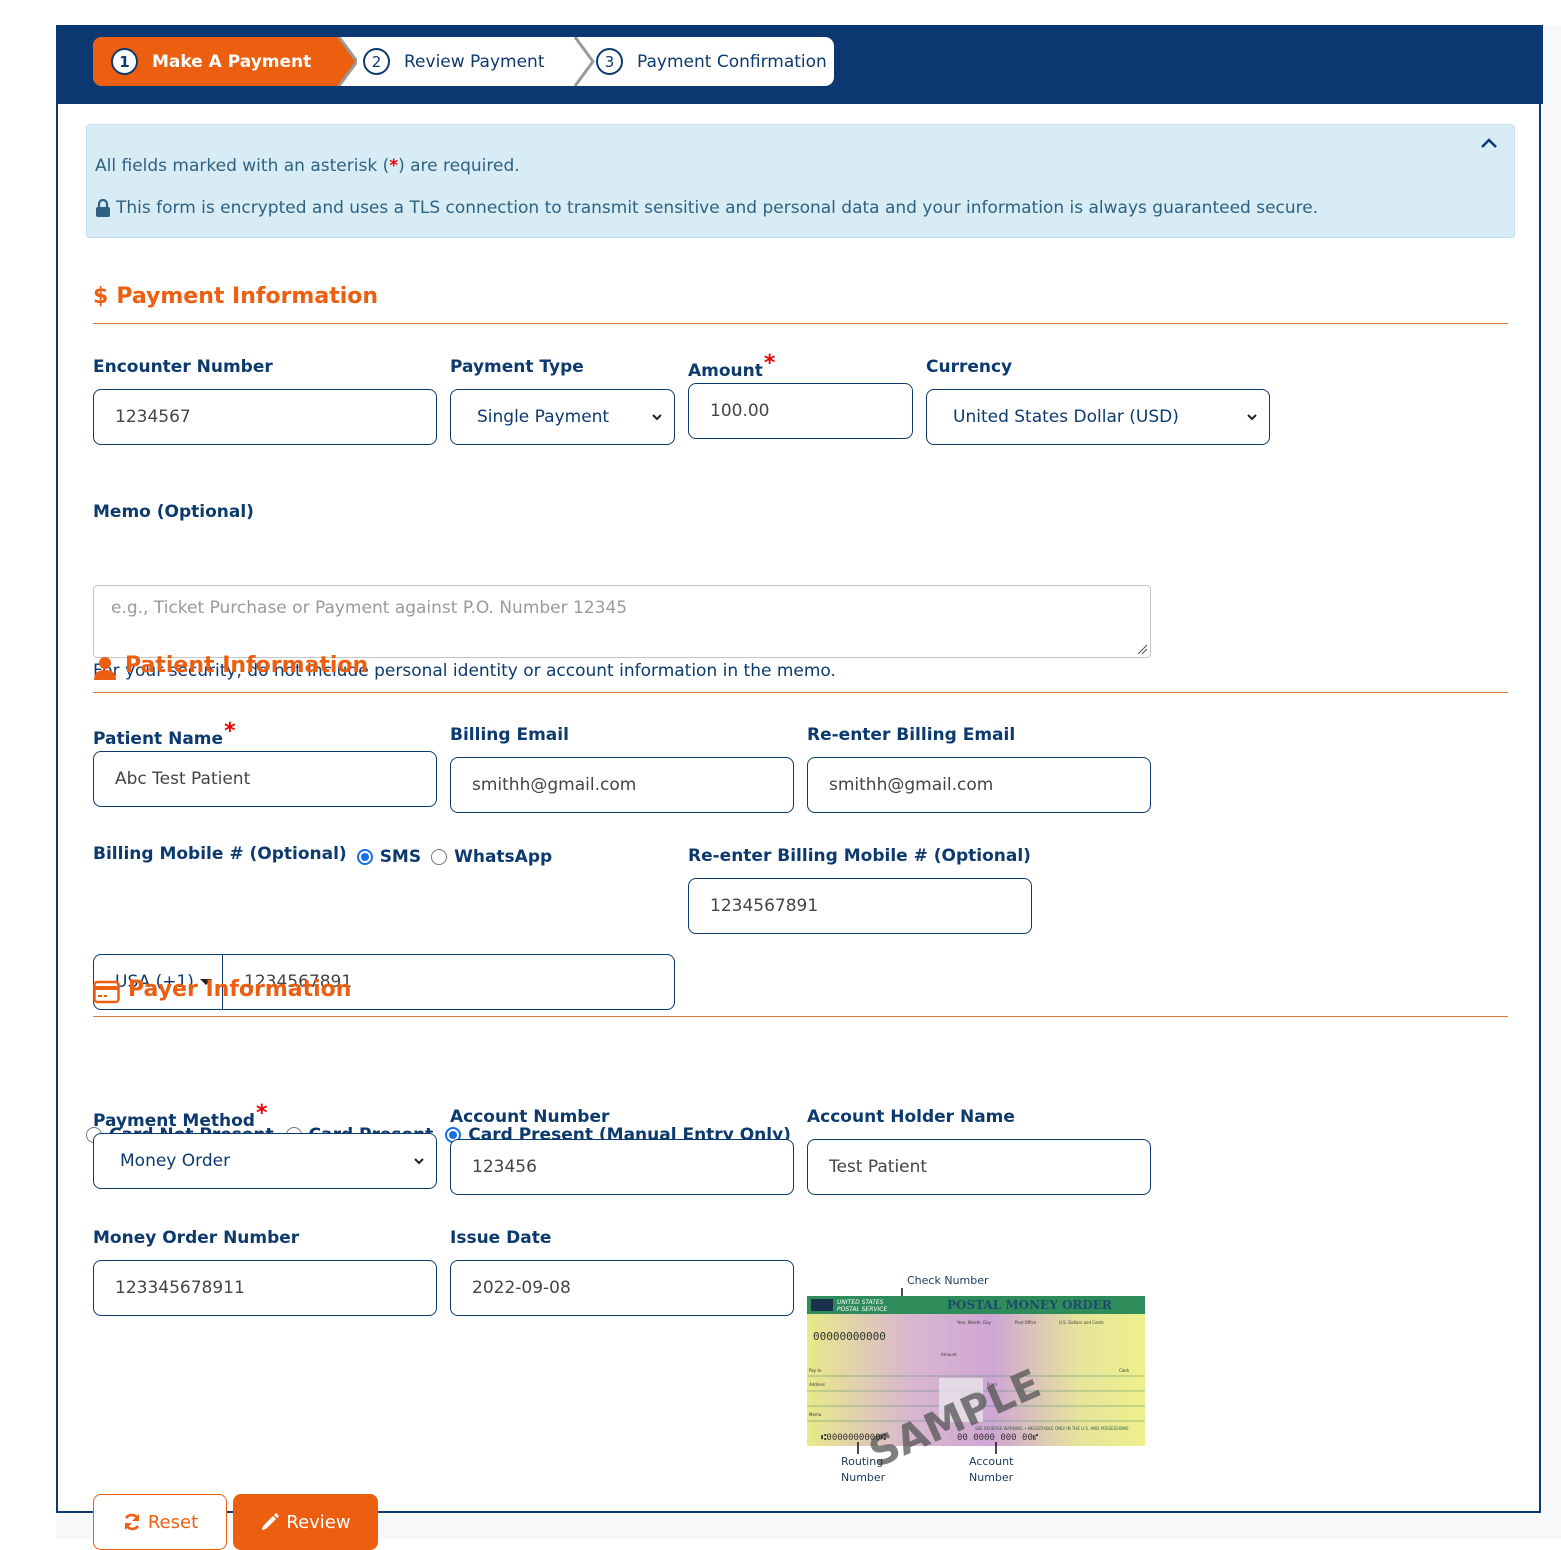 This screenshot has height=1550, width=1561. I want to click on issue-date-field: Issue Date 2022-09-08, so click(622, 1272).